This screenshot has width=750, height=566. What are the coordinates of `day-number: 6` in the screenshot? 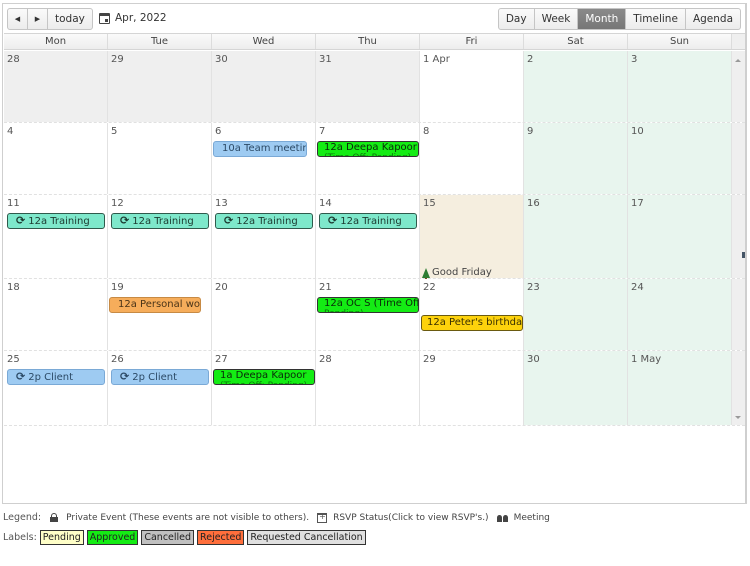 It's located at (218, 131).